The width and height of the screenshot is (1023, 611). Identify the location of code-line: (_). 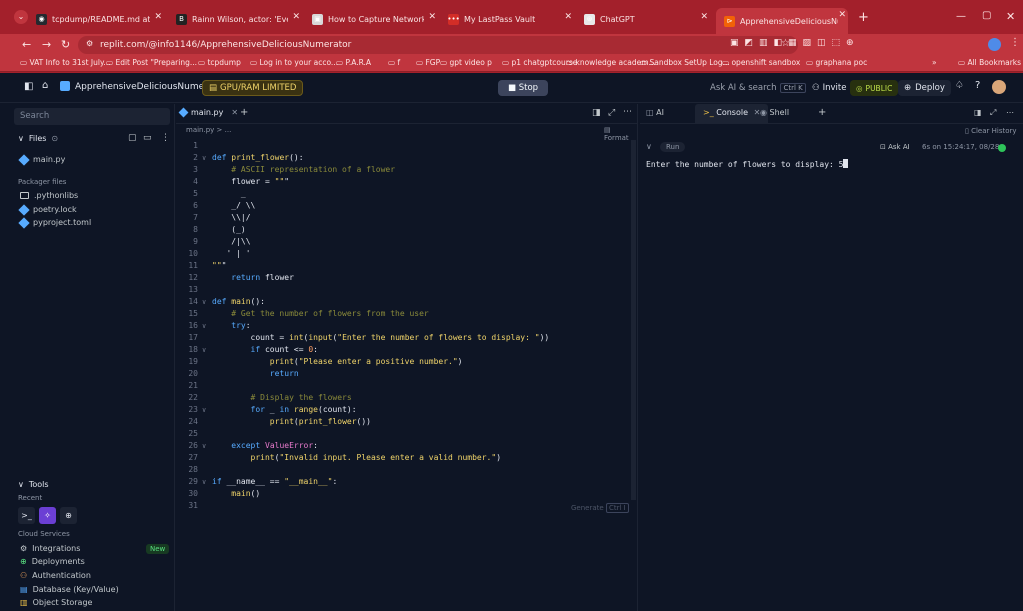
(228, 230).